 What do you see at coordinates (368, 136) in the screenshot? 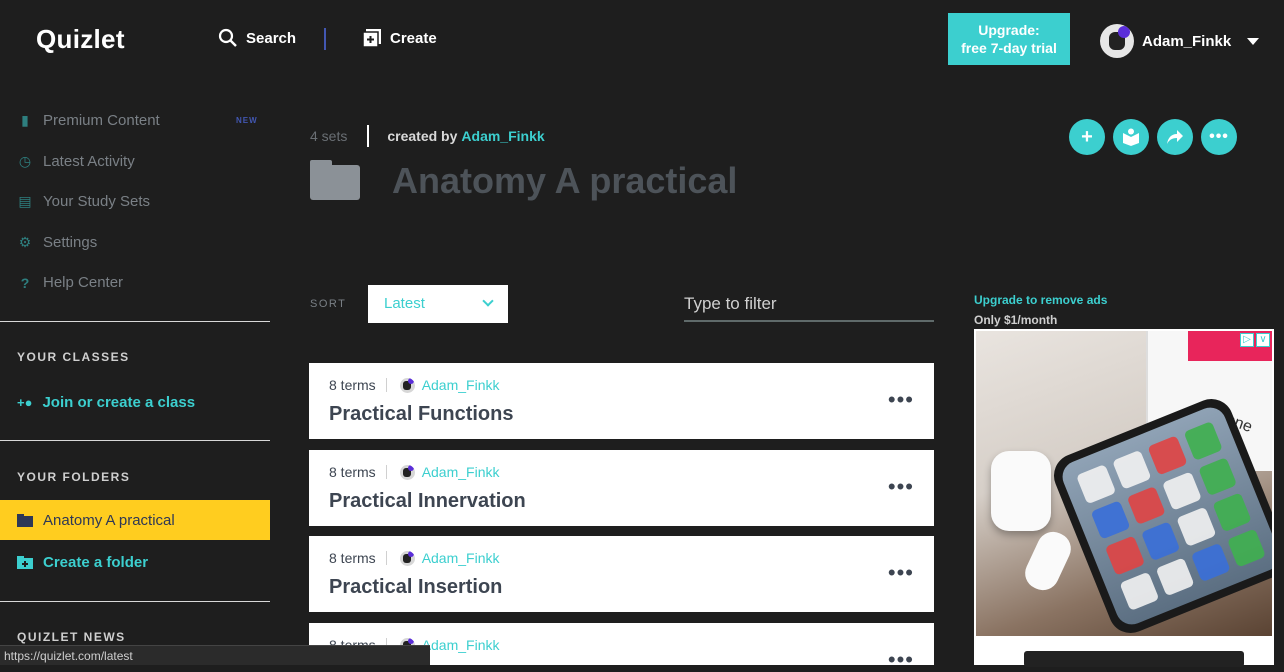
I see `meta-divider` at bounding box center [368, 136].